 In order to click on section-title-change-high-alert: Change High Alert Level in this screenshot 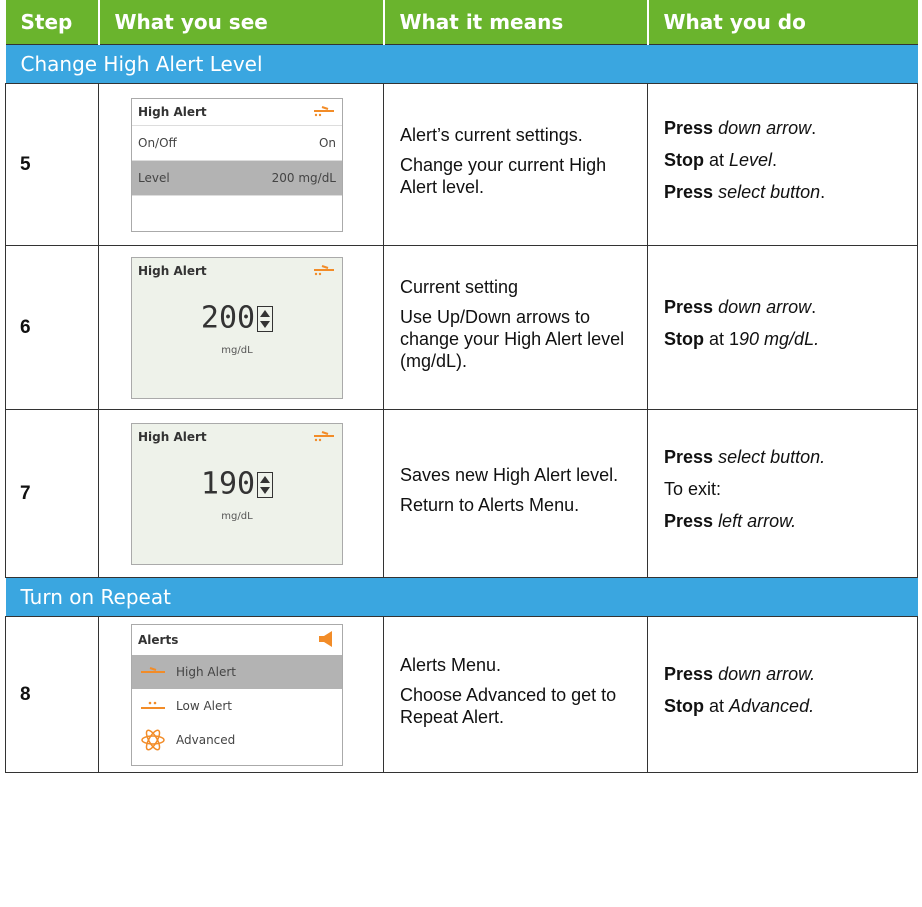, I will do `click(461, 64)`.